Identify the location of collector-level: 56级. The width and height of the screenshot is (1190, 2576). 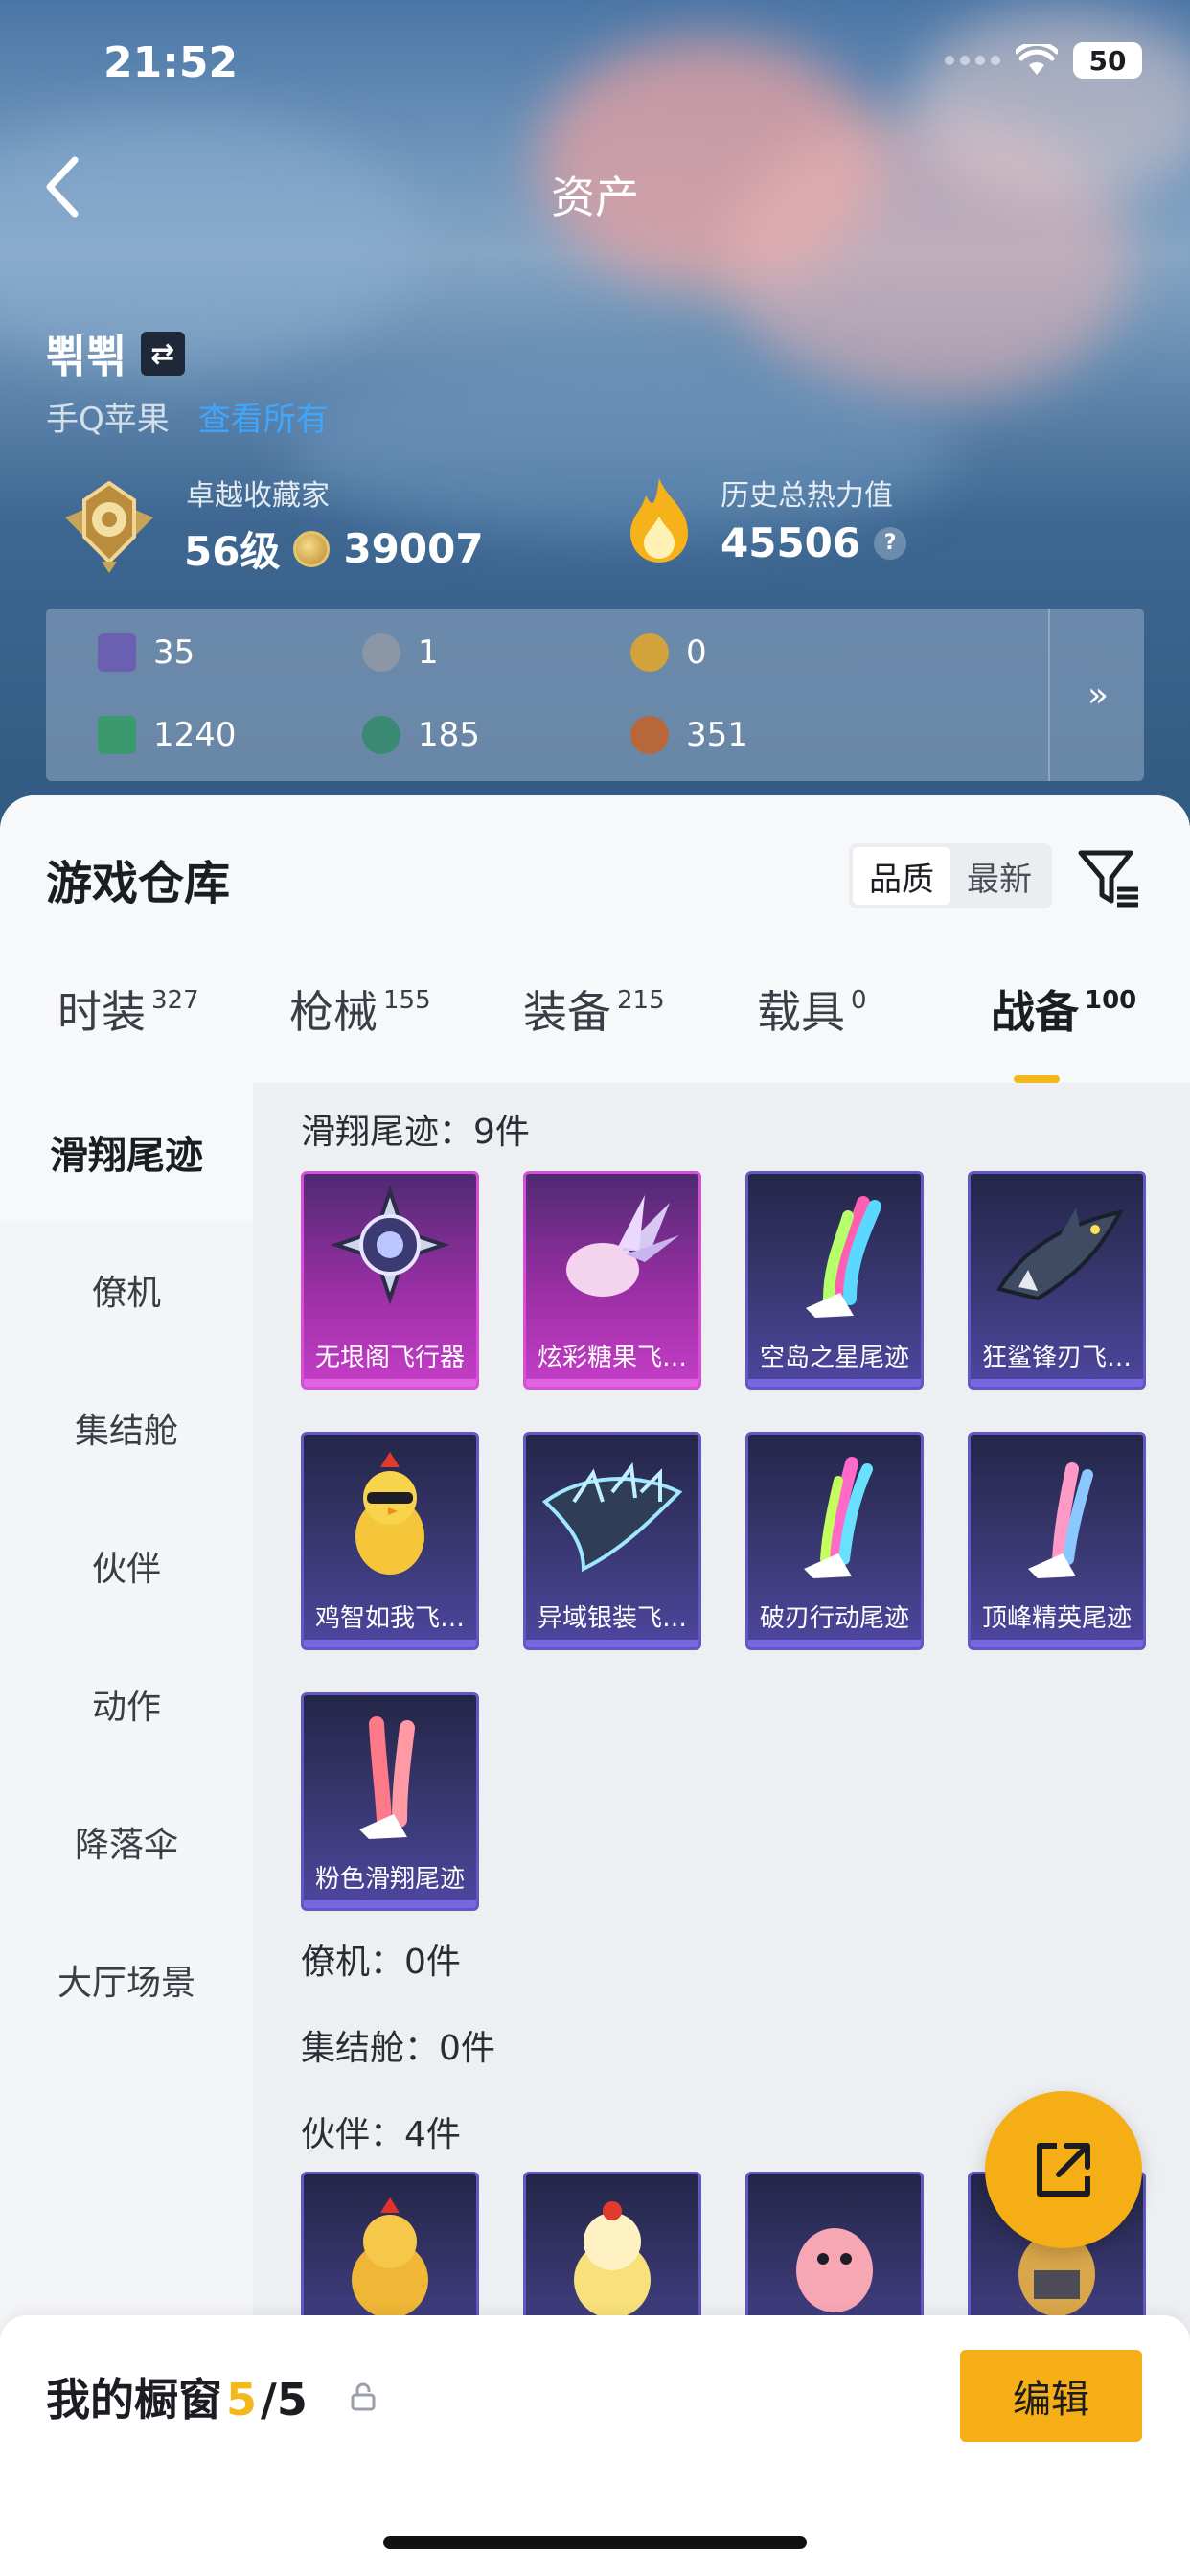
(233, 551).